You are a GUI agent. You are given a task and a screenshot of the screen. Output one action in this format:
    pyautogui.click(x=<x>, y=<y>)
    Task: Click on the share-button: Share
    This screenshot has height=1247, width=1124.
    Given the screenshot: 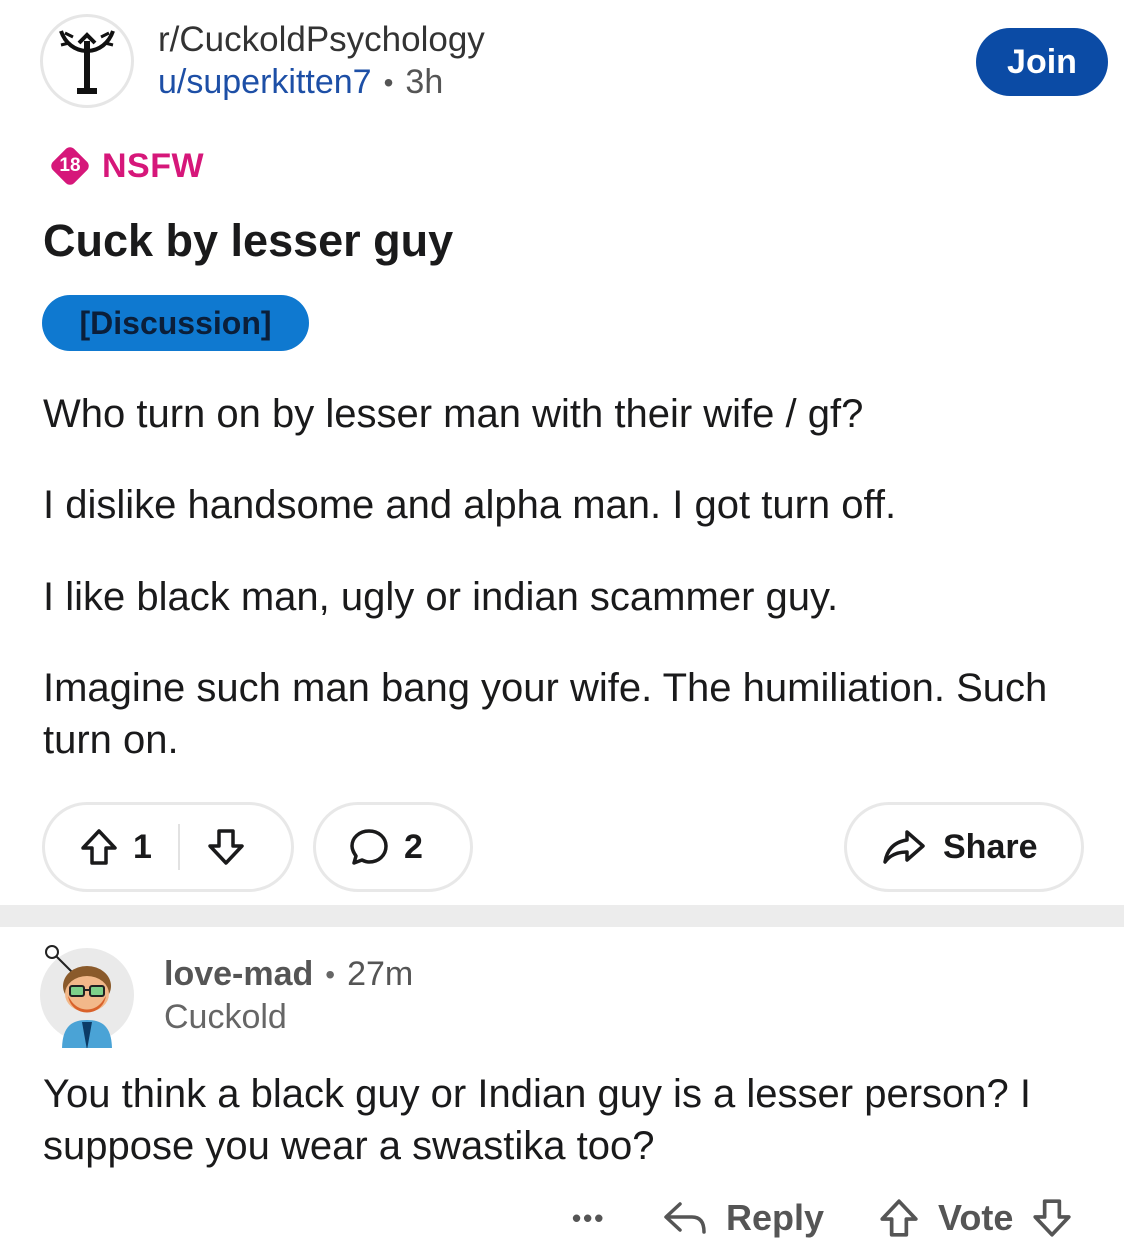 What is the action you would take?
    pyautogui.click(x=964, y=847)
    